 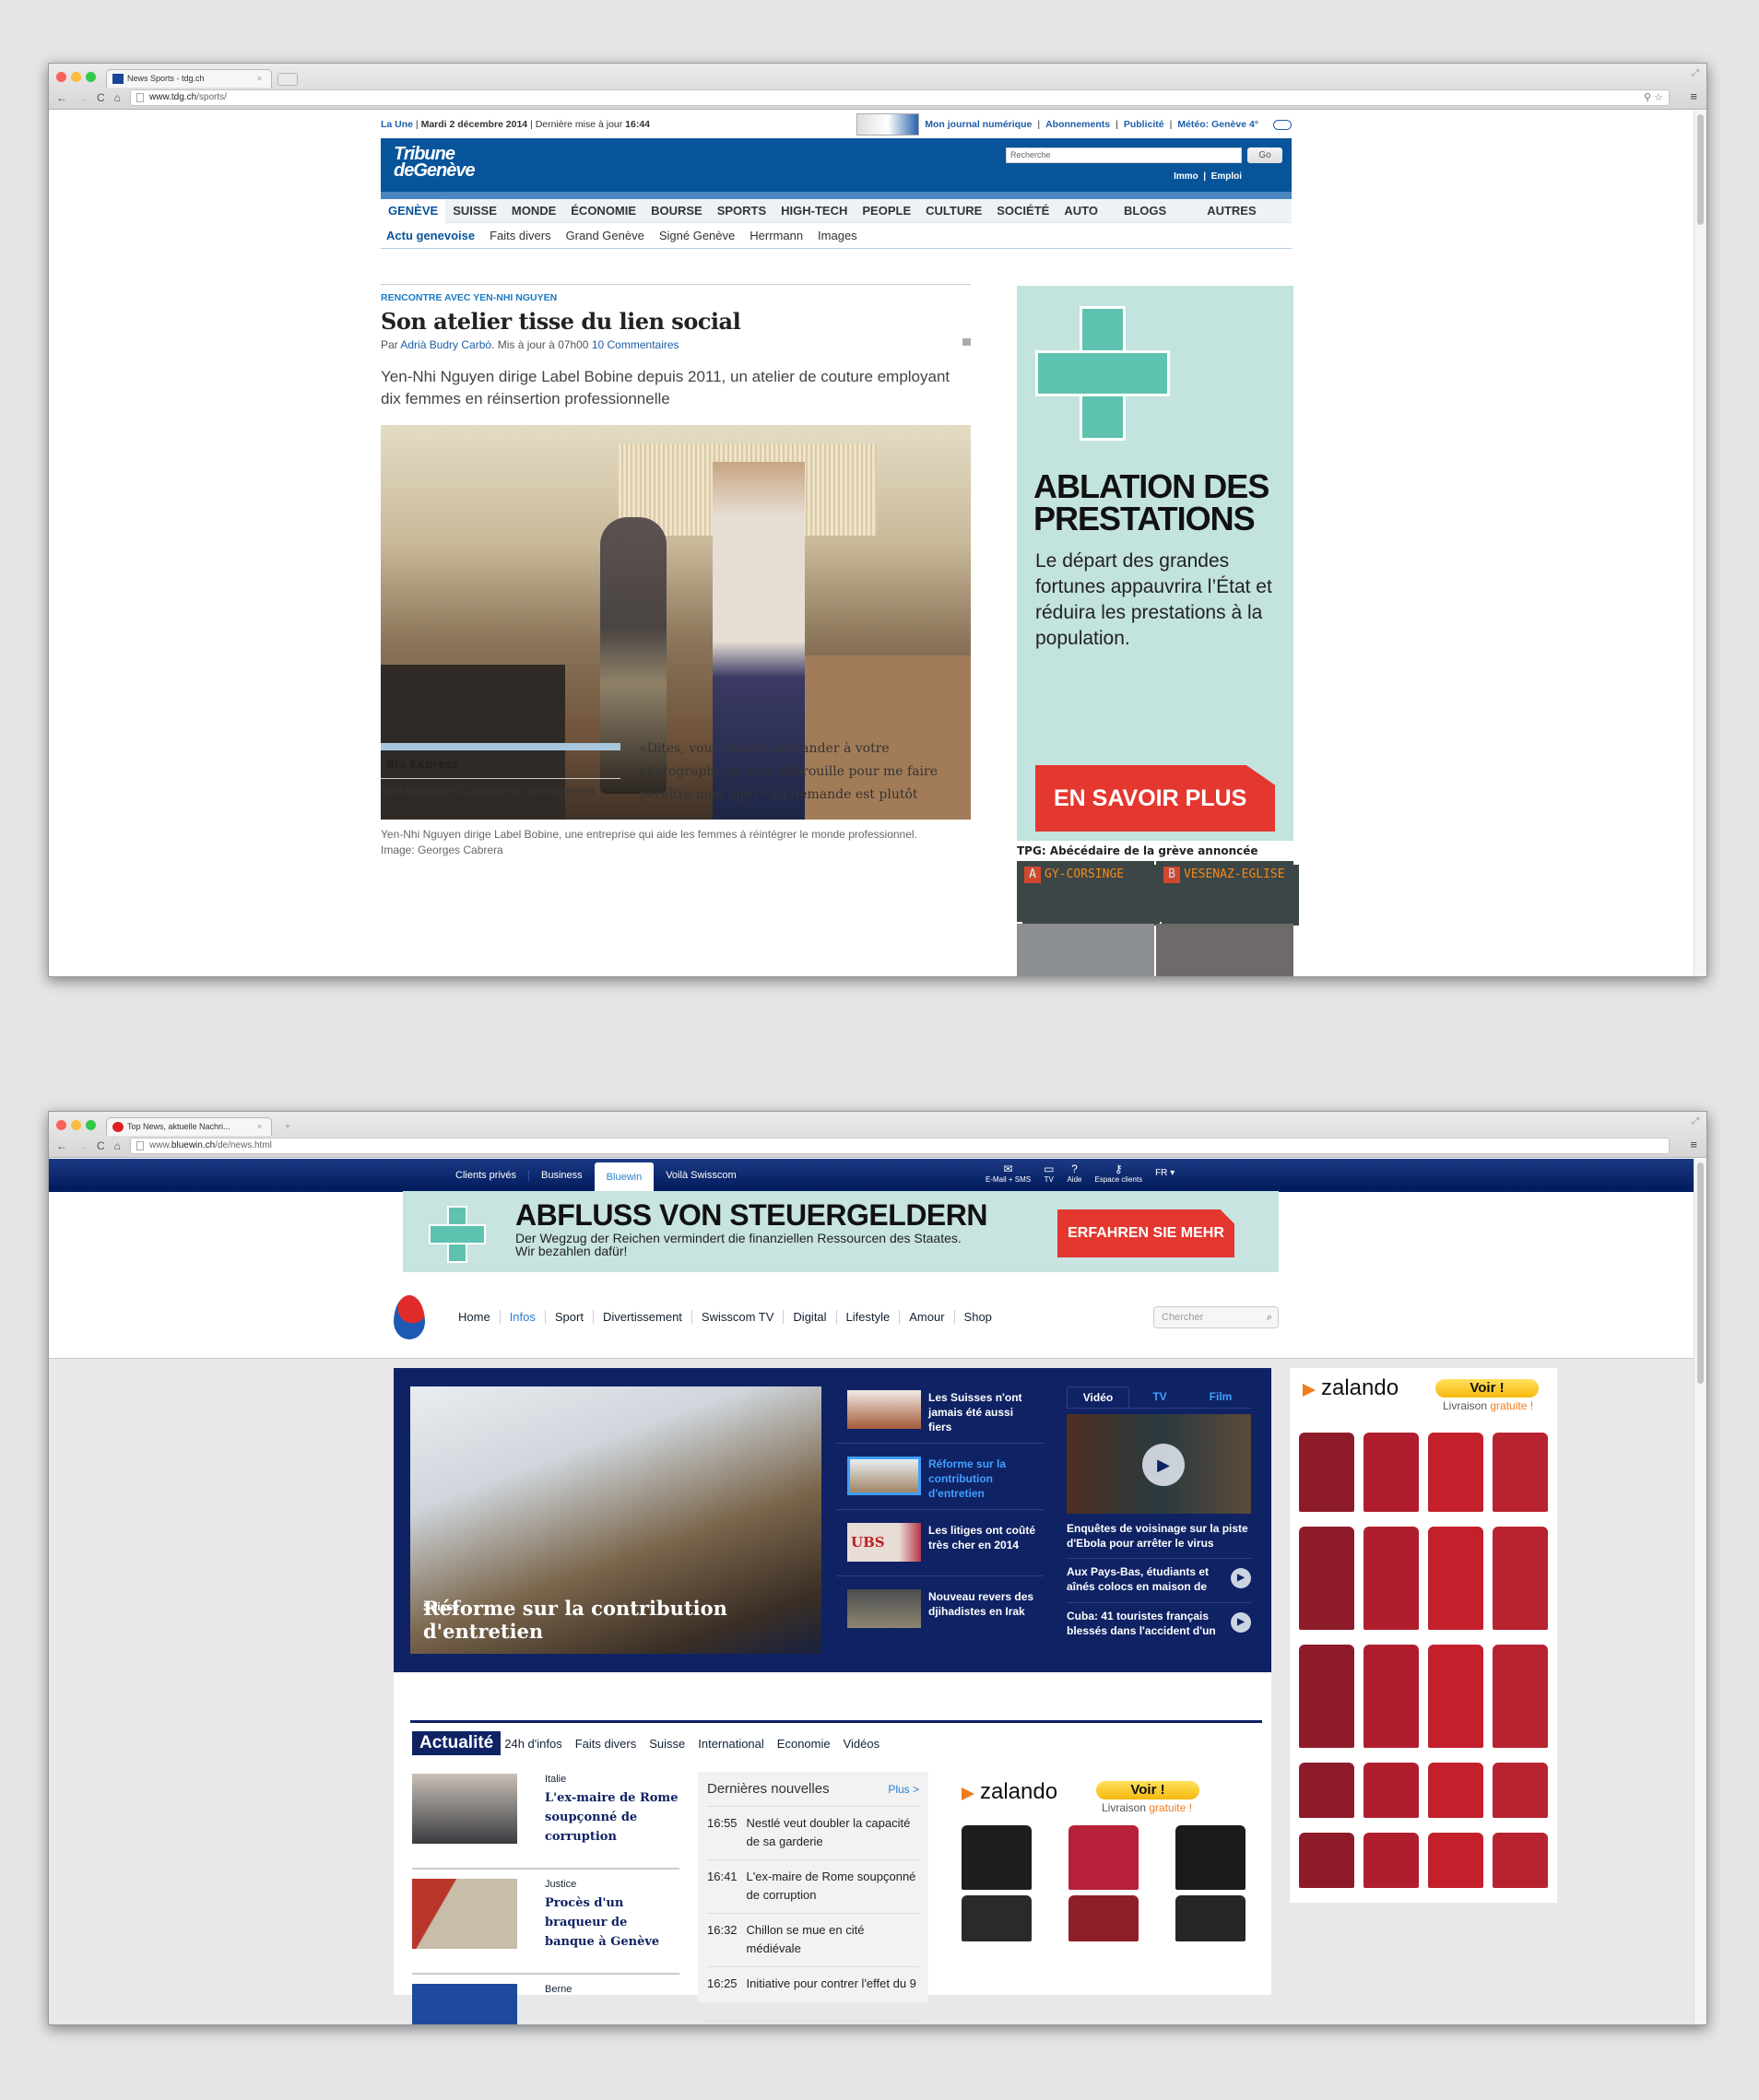 What do you see at coordinates (667, 1744) in the screenshot?
I see `tab-suisse: Suisse` at bounding box center [667, 1744].